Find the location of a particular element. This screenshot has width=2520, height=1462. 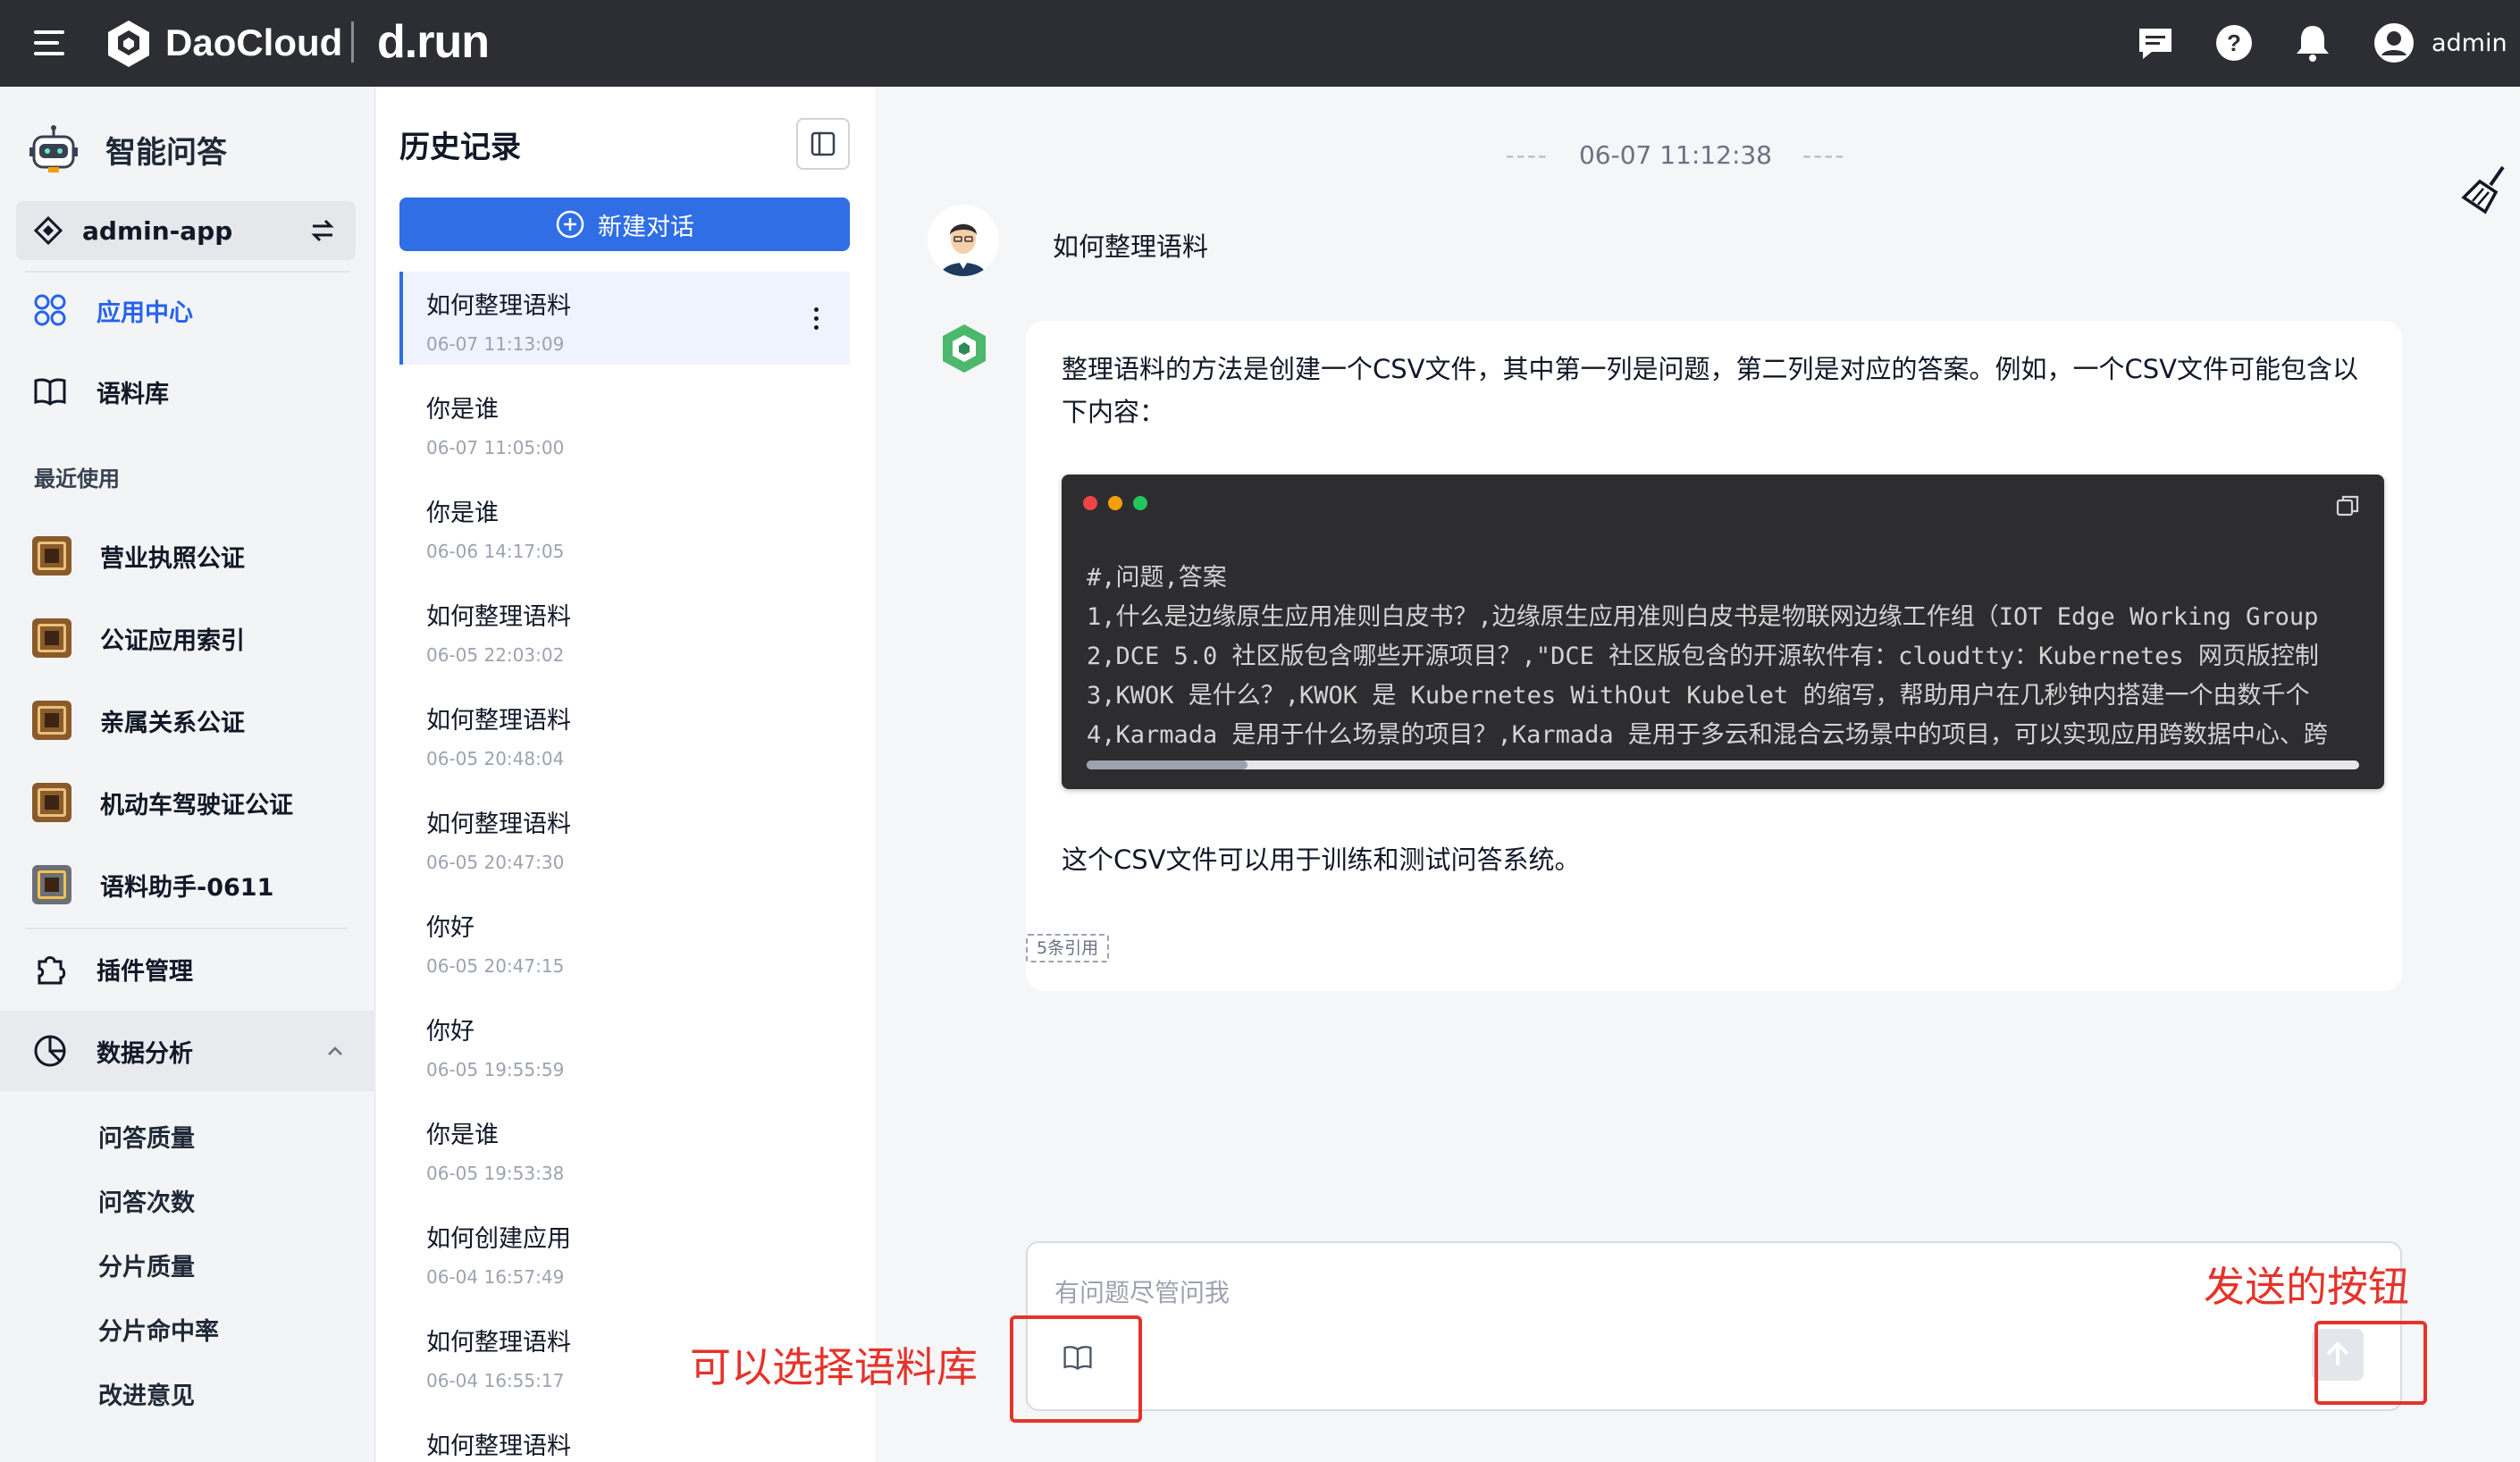

app-diamond-icon is located at coordinates (48, 231).